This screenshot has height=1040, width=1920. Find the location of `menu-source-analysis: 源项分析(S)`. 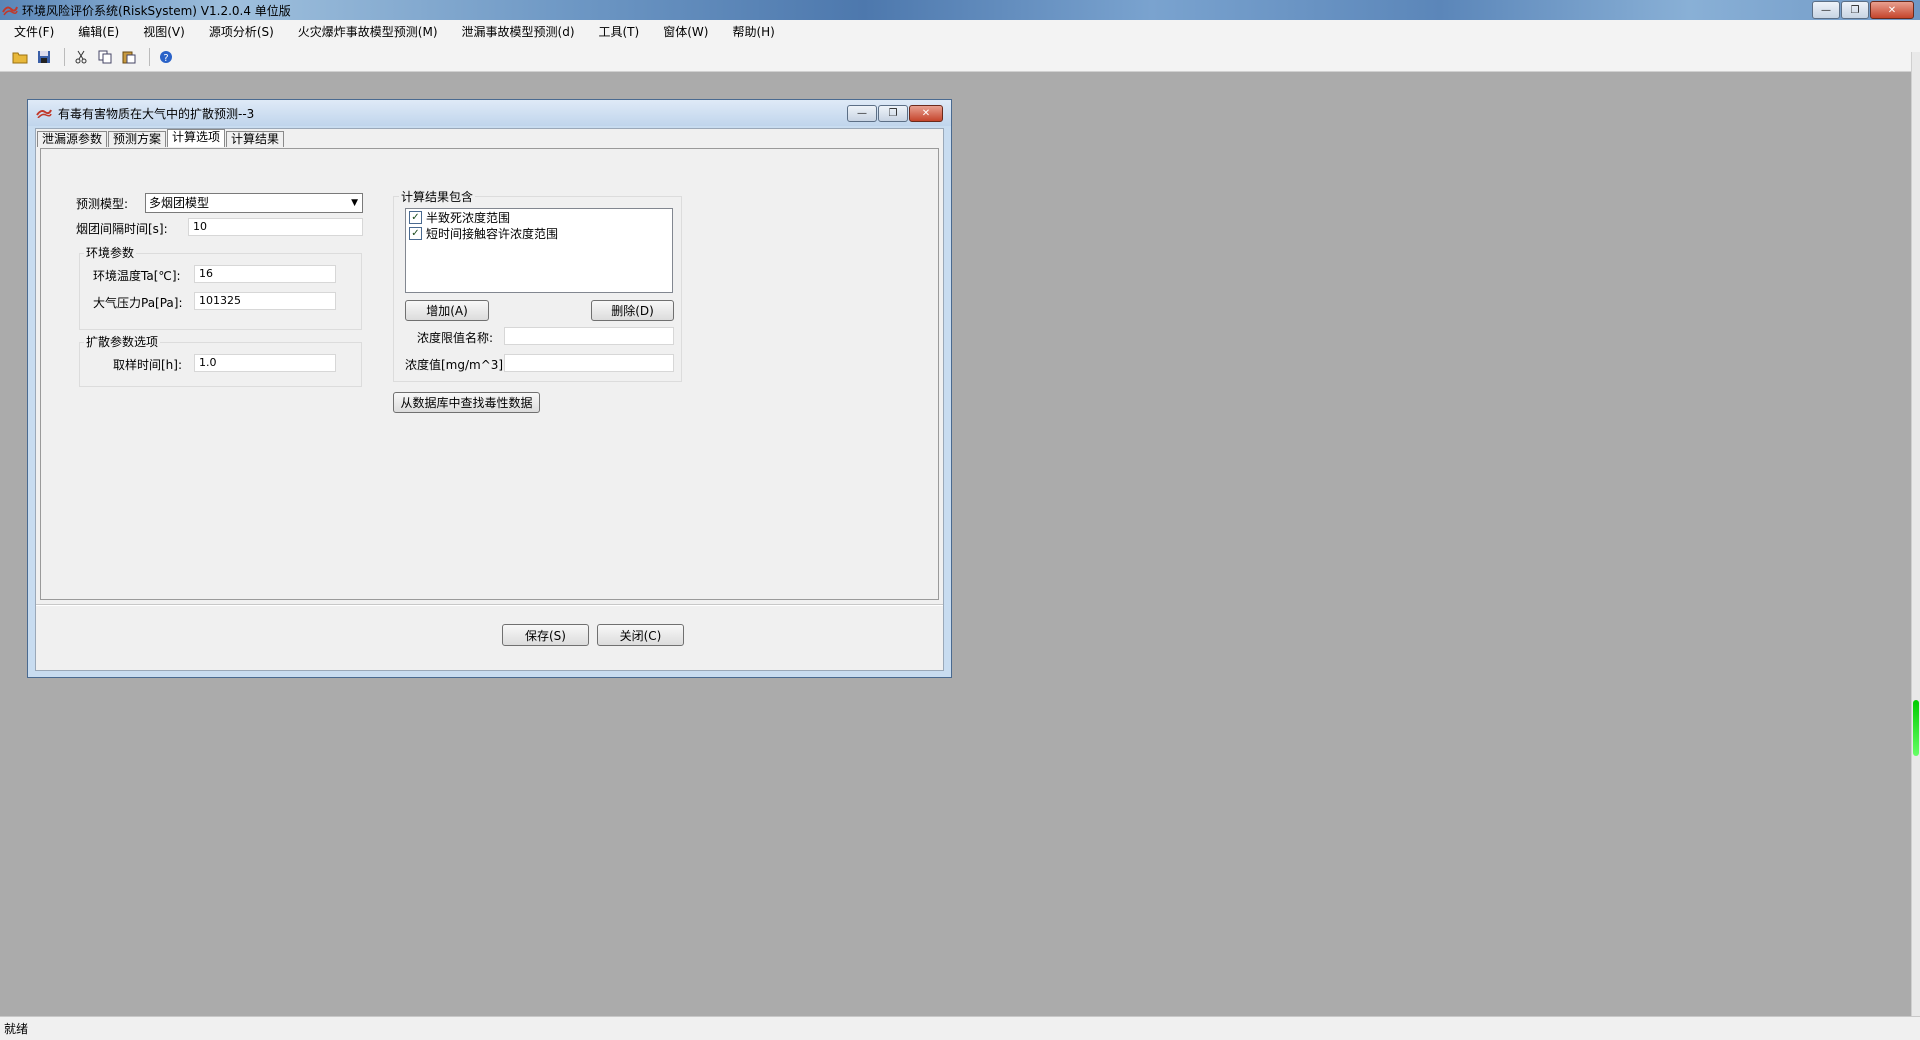

menu-source-analysis: 源项分析(S) is located at coordinates (239, 31).